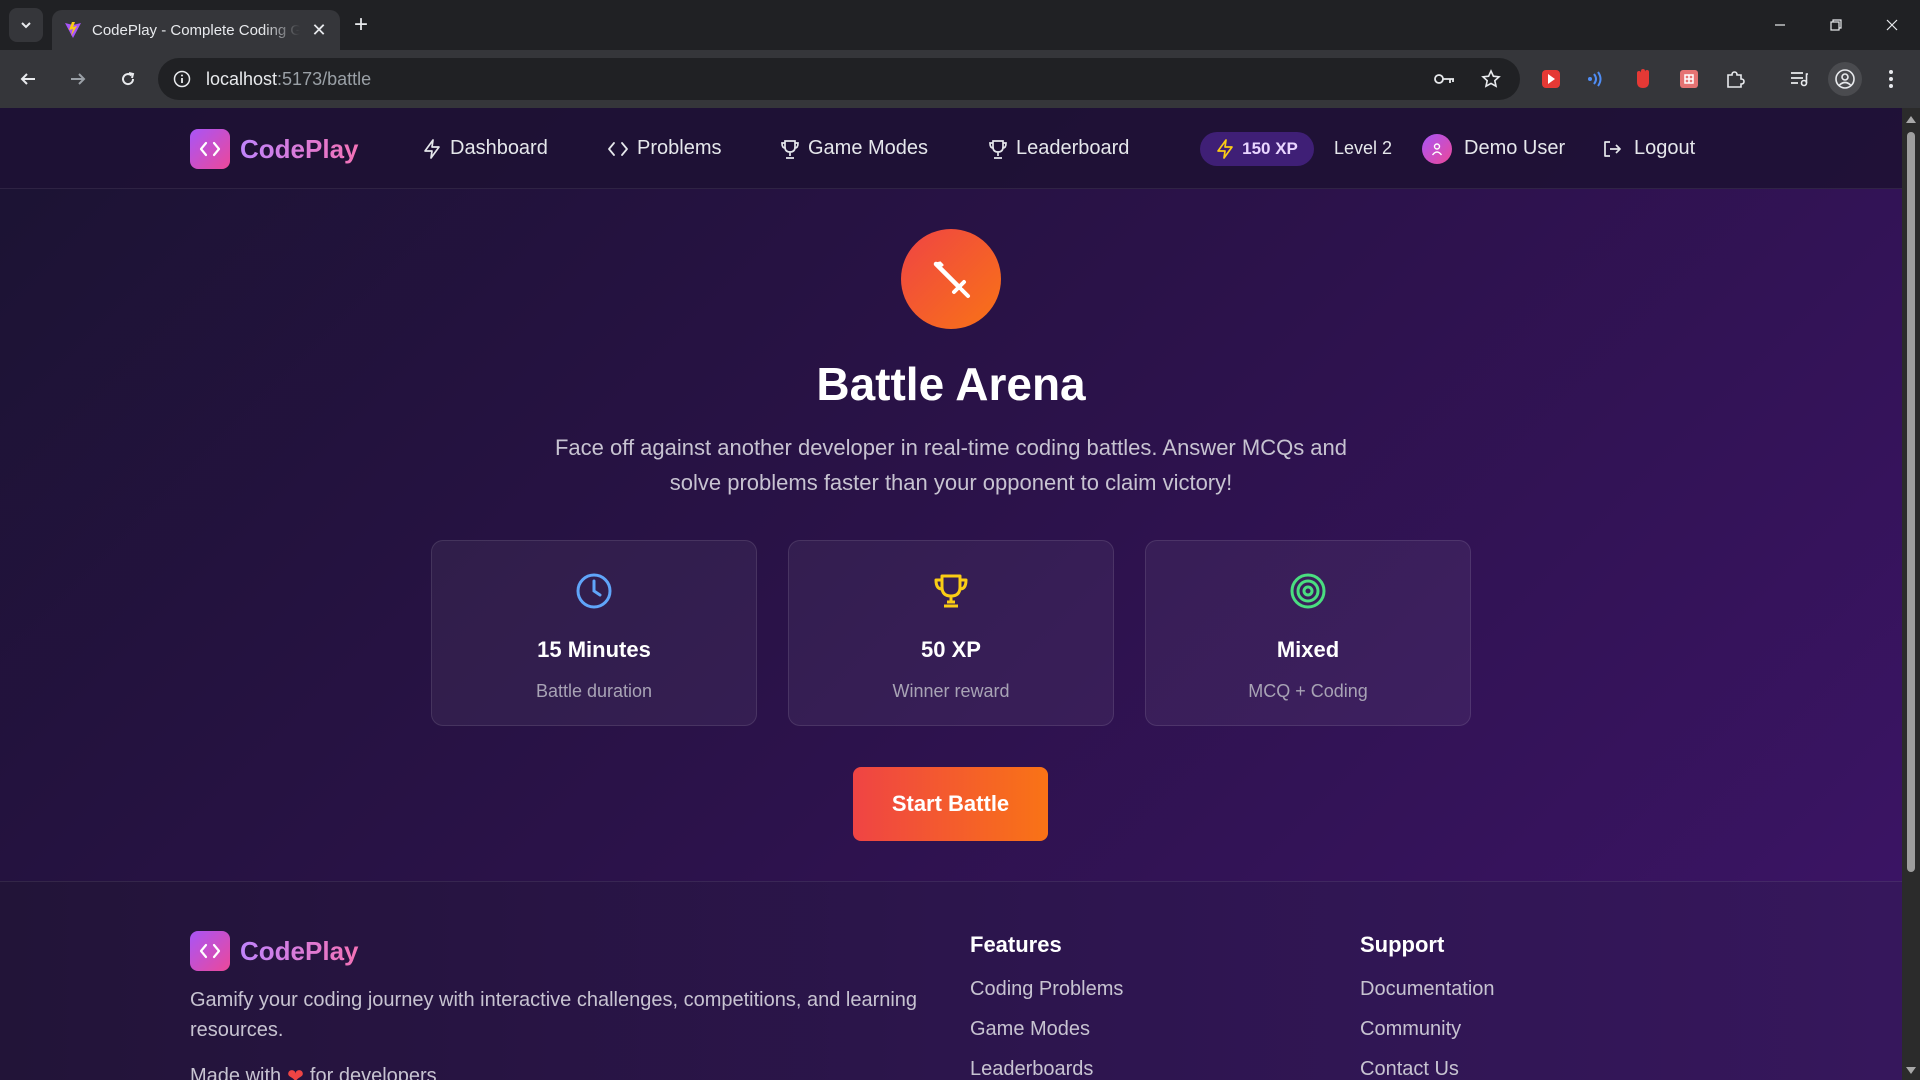 This screenshot has height=1080, width=1920. What do you see at coordinates (1363, 148) in the screenshot?
I see `level-label: Level 2` at bounding box center [1363, 148].